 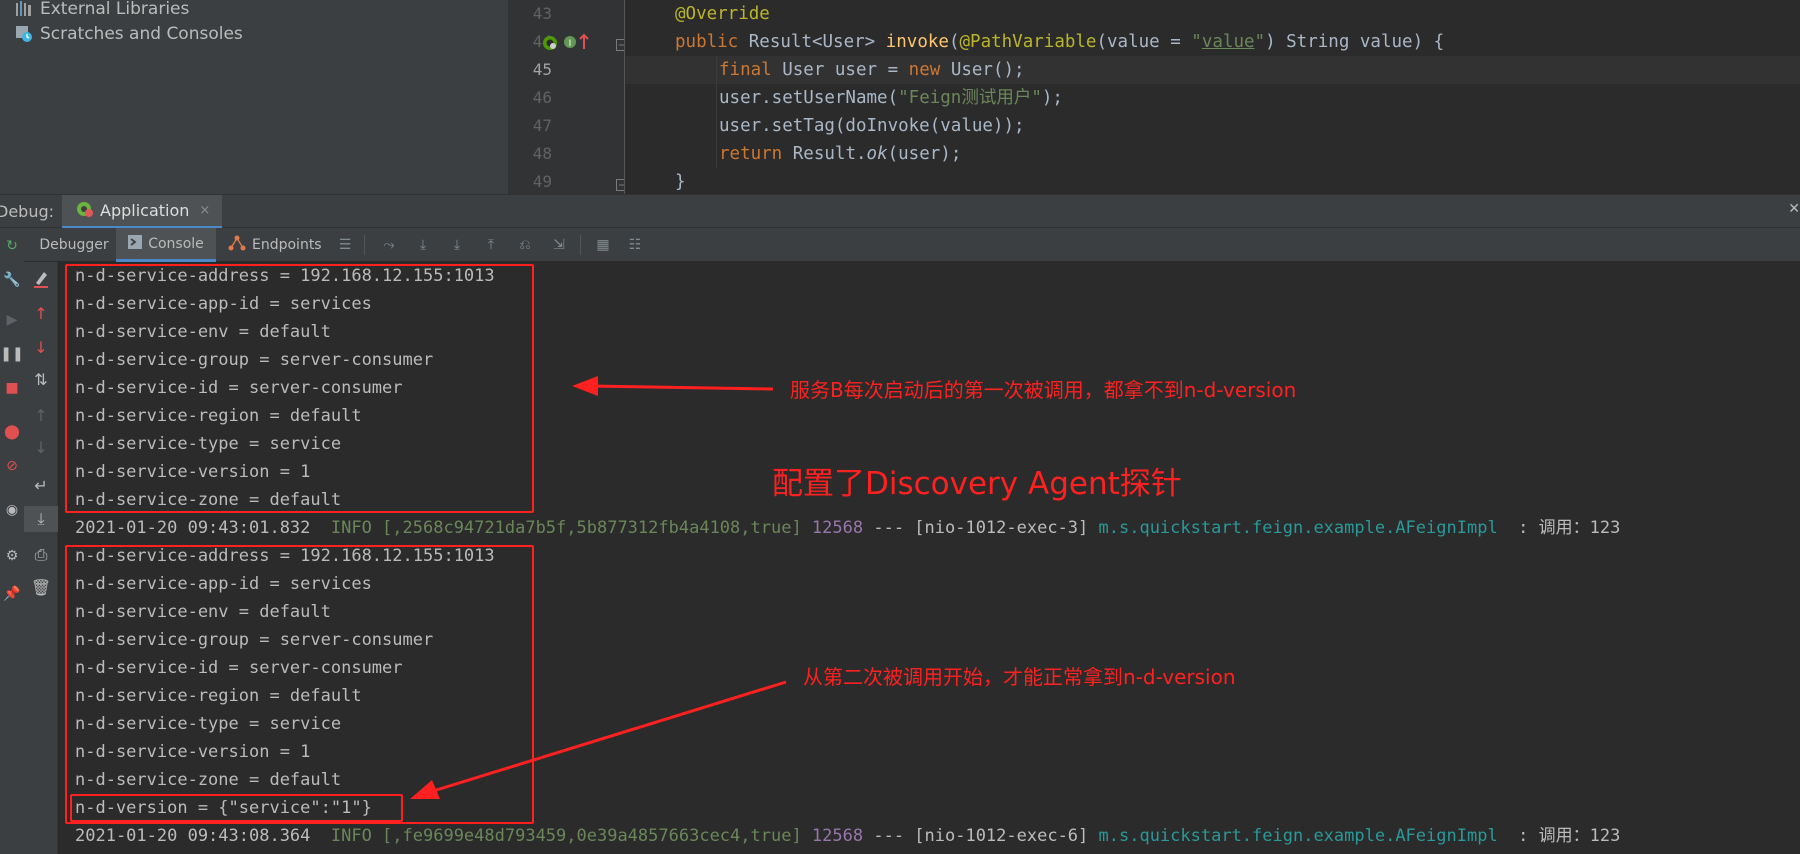 What do you see at coordinates (41, 587) in the screenshot?
I see `trash-icon: 🗑` at bounding box center [41, 587].